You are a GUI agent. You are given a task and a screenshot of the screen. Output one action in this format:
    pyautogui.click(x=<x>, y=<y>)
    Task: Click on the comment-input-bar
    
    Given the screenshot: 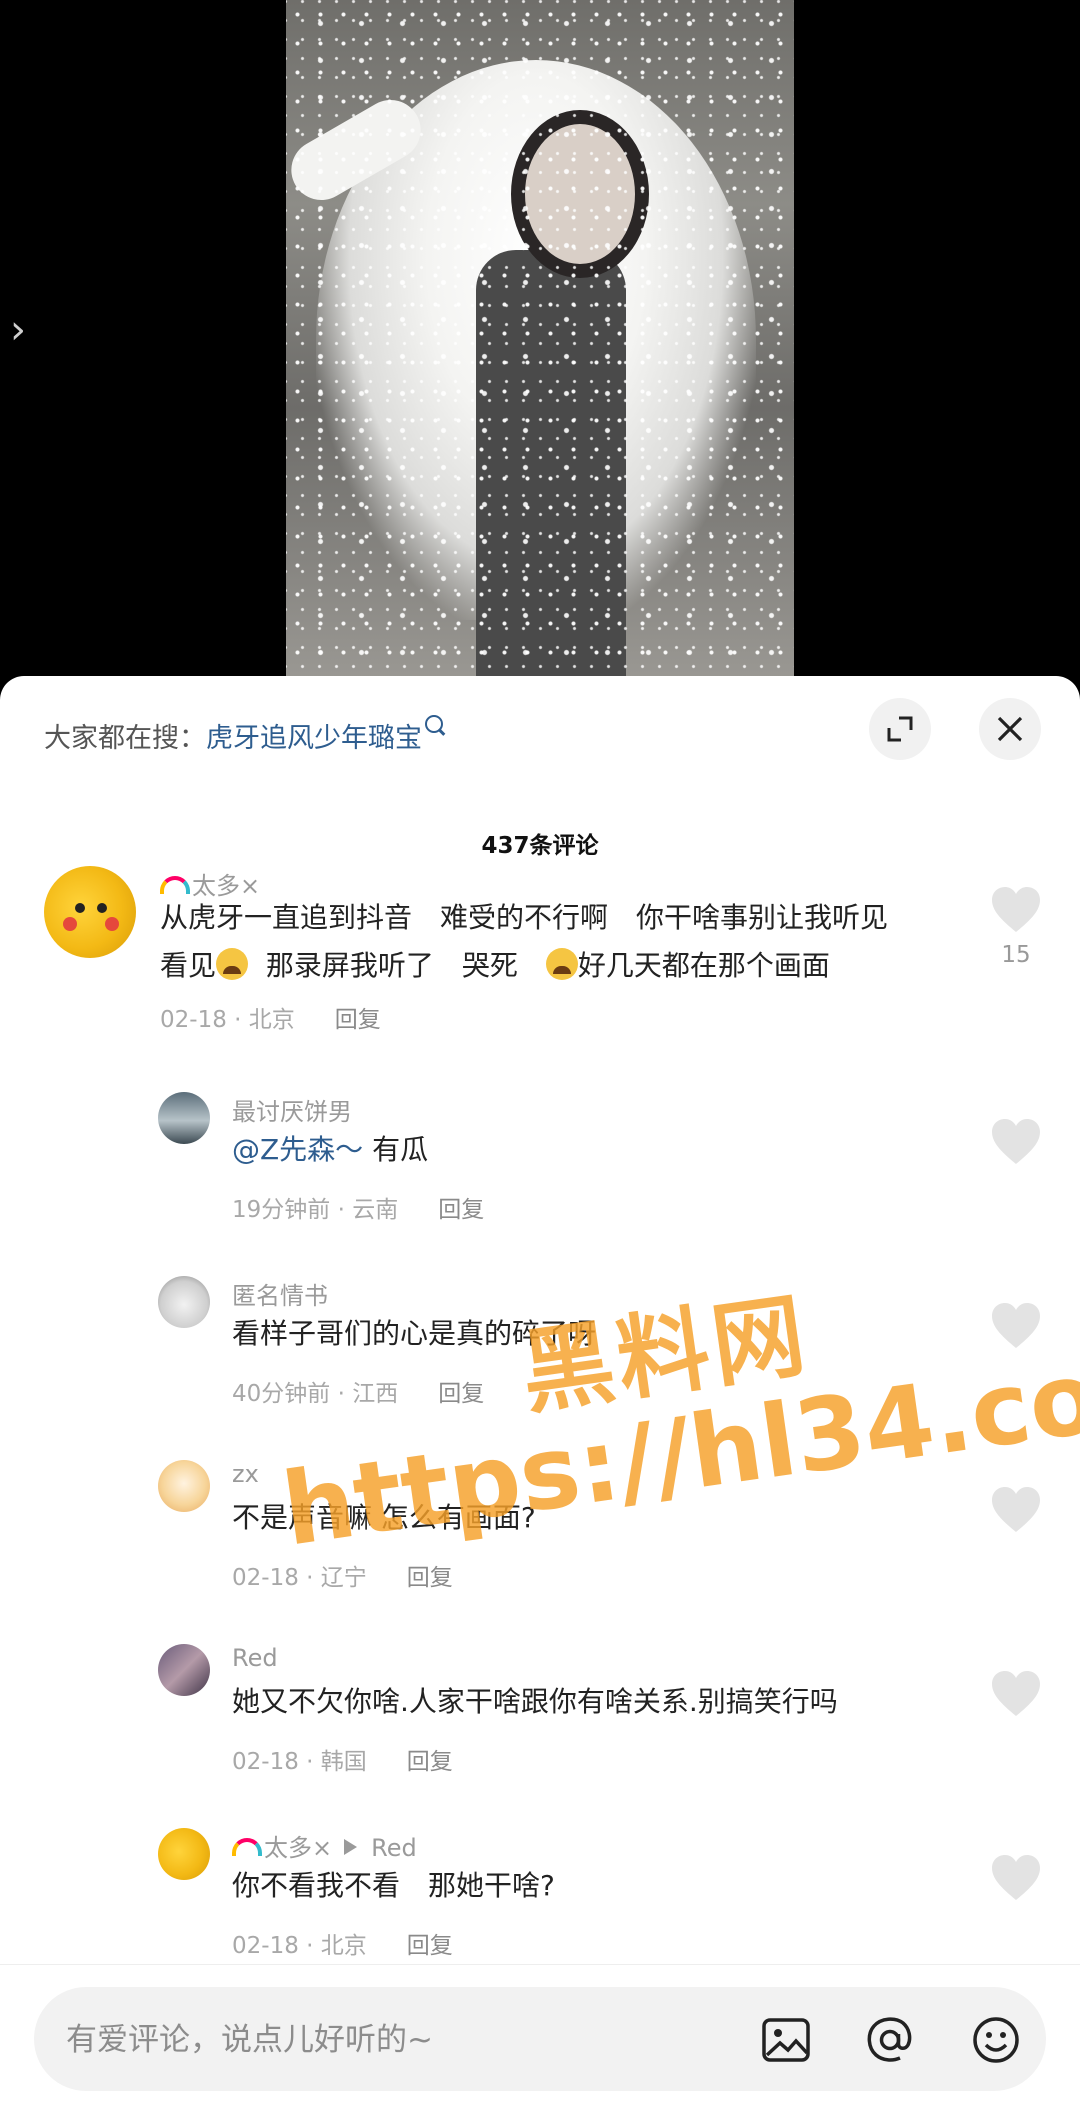 What is the action you would take?
    pyautogui.click(x=540, y=2039)
    